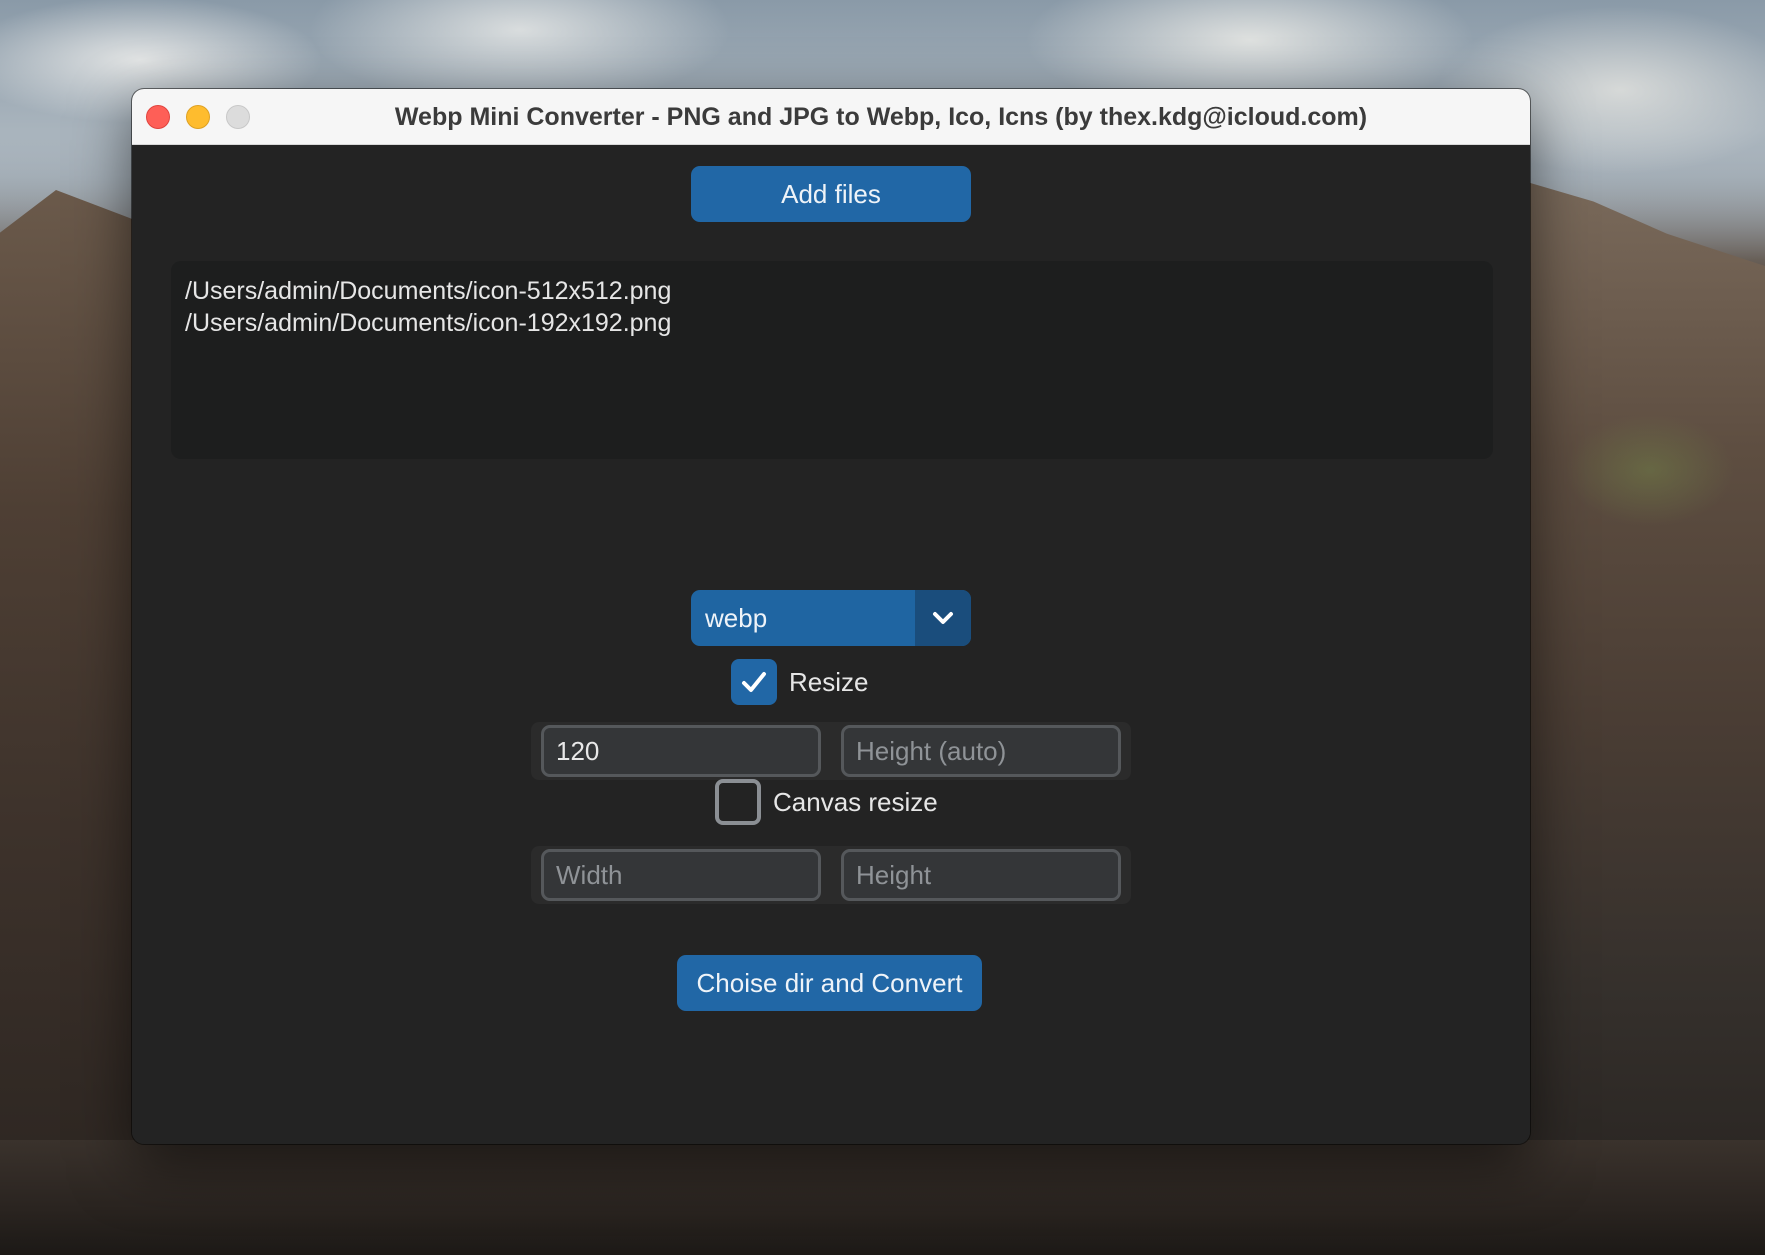 Image resolution: width=1765 pixels, height=1255 pixels. Describe the element at coordinates (1642, 717) in the screenshot. I see `desktop-wallpaper-right-cliff` at that location.